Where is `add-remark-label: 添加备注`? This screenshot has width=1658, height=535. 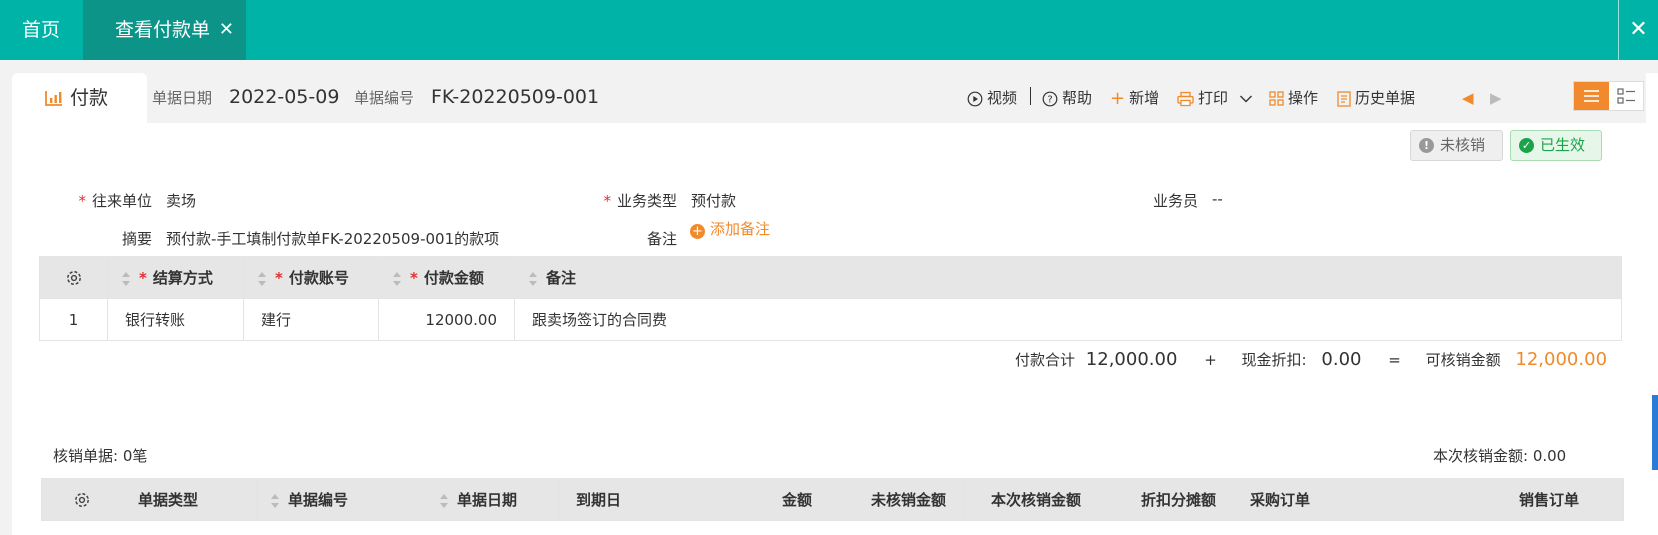 add-remark-label: 添加备注 is located at coordinates (740, 229).